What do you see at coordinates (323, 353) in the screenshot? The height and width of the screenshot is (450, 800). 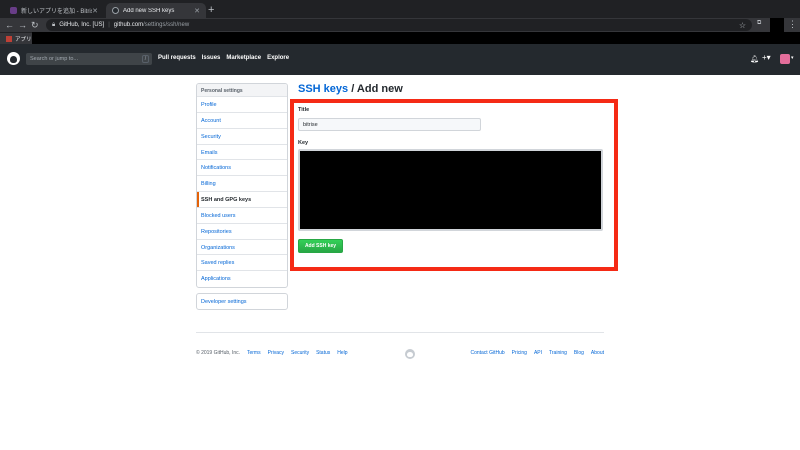 I see `footer-link-status: Status` at bounding box center [323, 353].